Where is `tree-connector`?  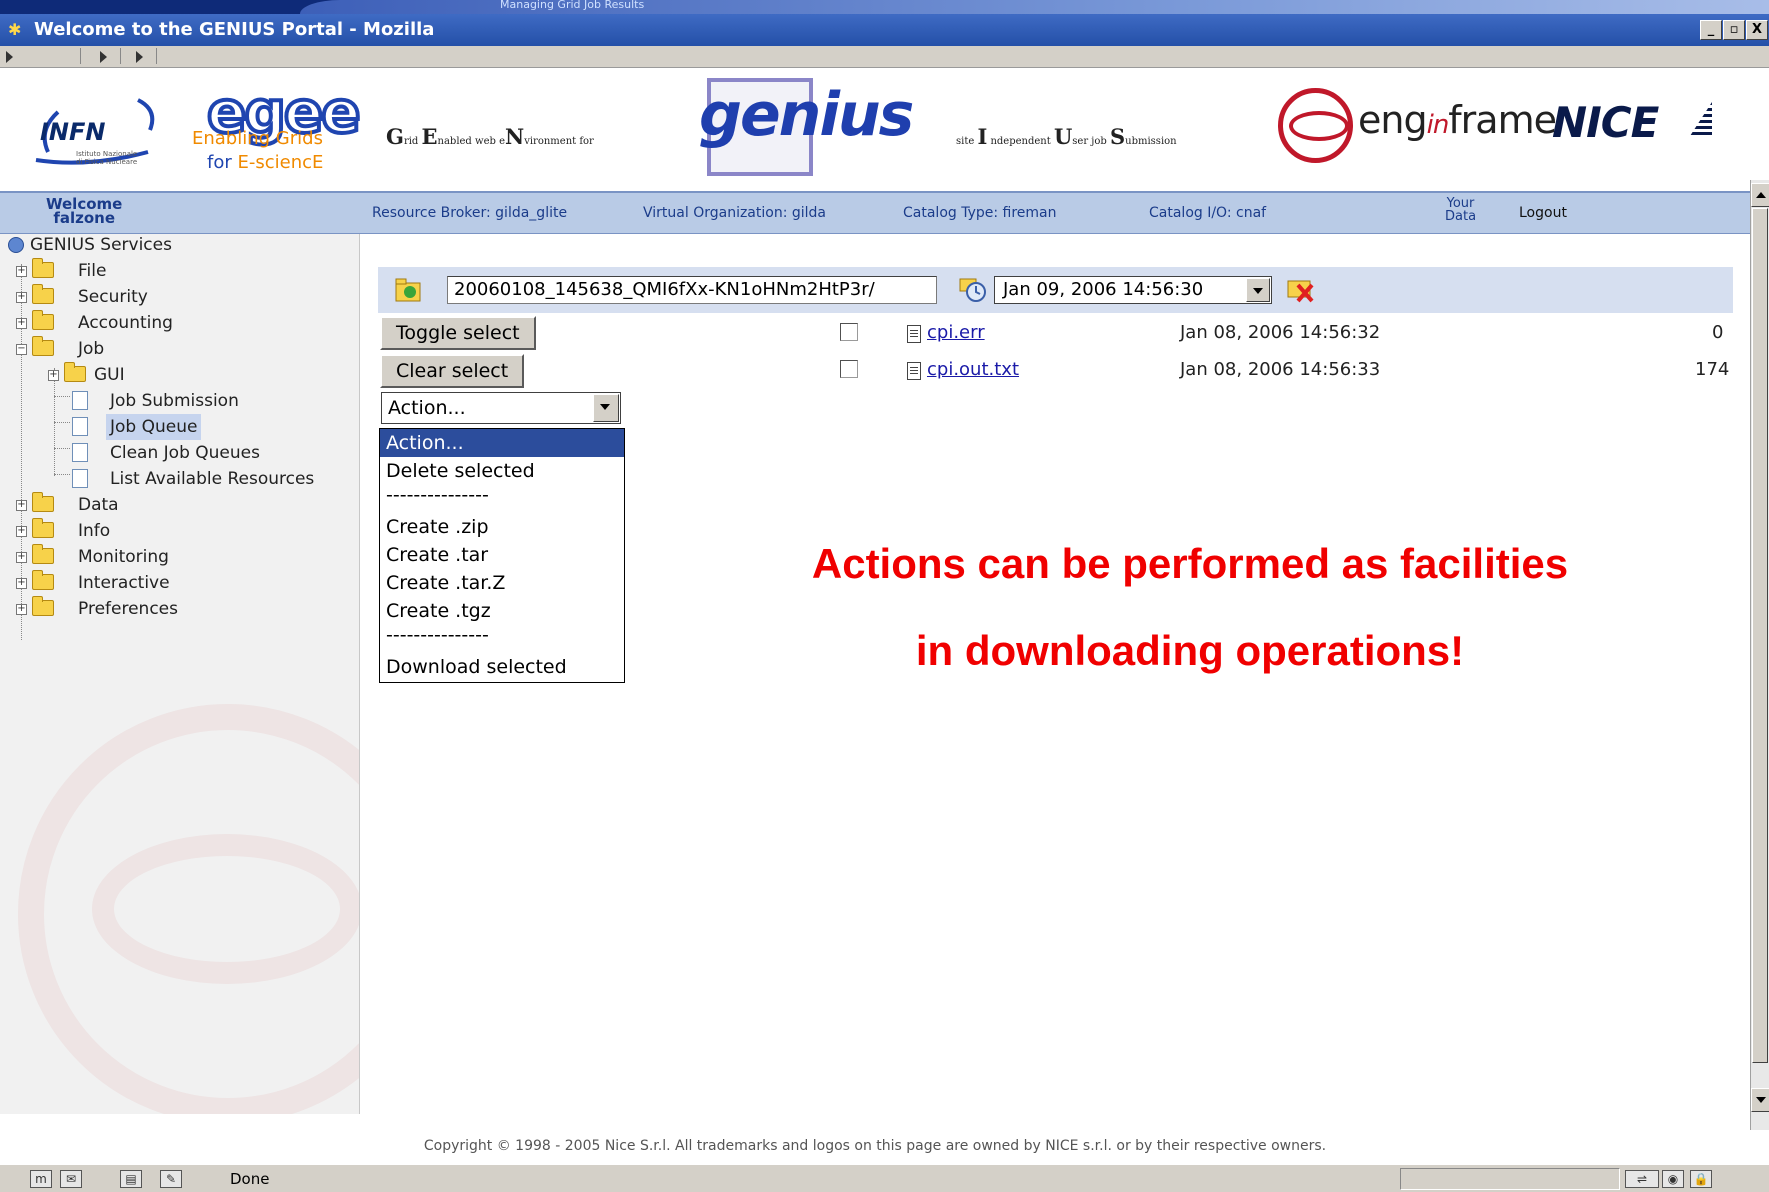 tree-connector is located at coordinates (62, 474).